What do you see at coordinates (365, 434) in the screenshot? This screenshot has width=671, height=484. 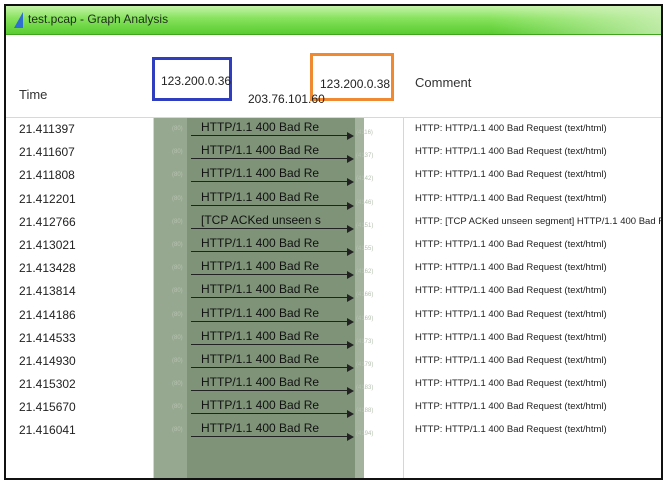 I see `destination-port-label: (4194)` at bounding box center [365, 434].